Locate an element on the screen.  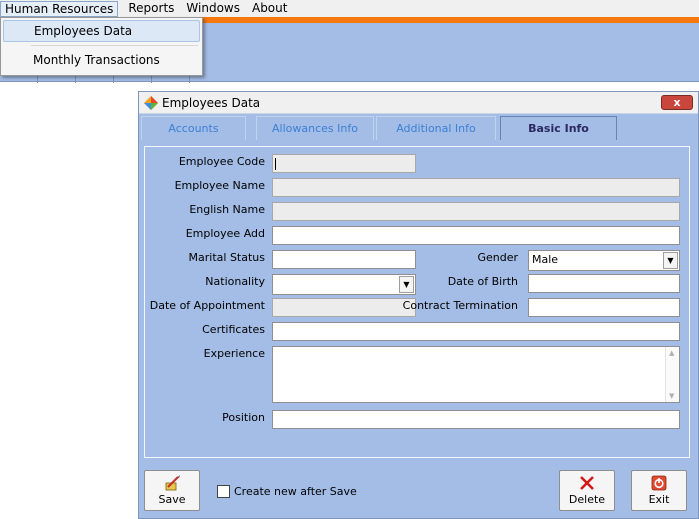
certificates-label: Certificates is located at coordinates (233, 329).